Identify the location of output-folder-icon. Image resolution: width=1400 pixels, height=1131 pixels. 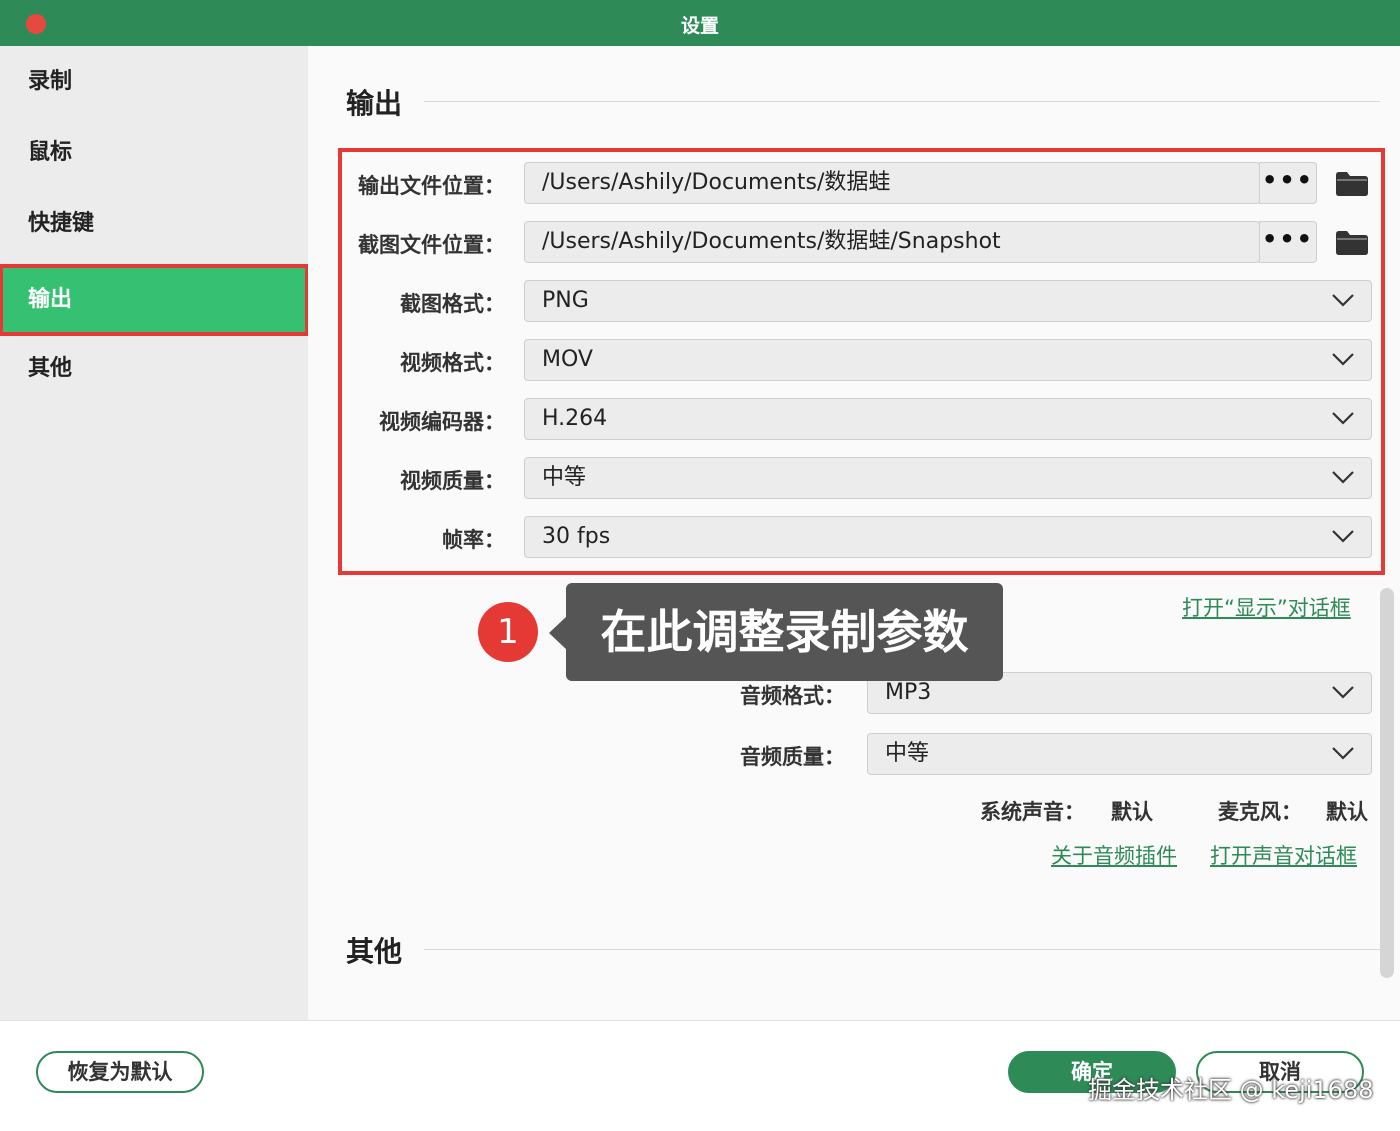
(1352, 184).